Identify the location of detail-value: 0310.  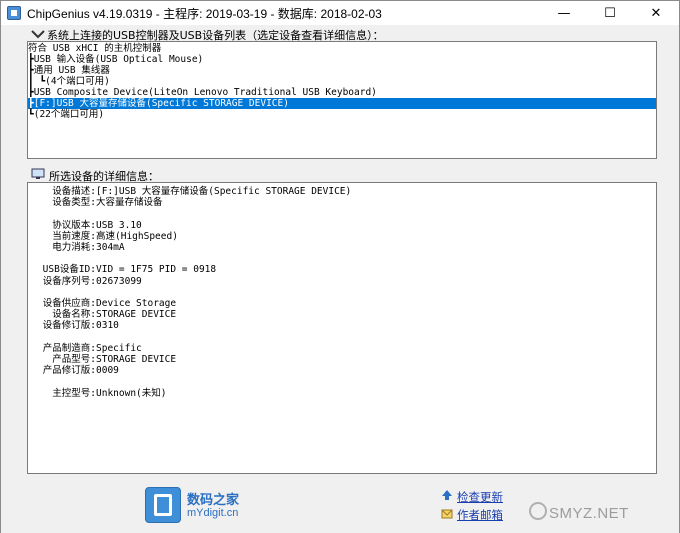
(107, 326).